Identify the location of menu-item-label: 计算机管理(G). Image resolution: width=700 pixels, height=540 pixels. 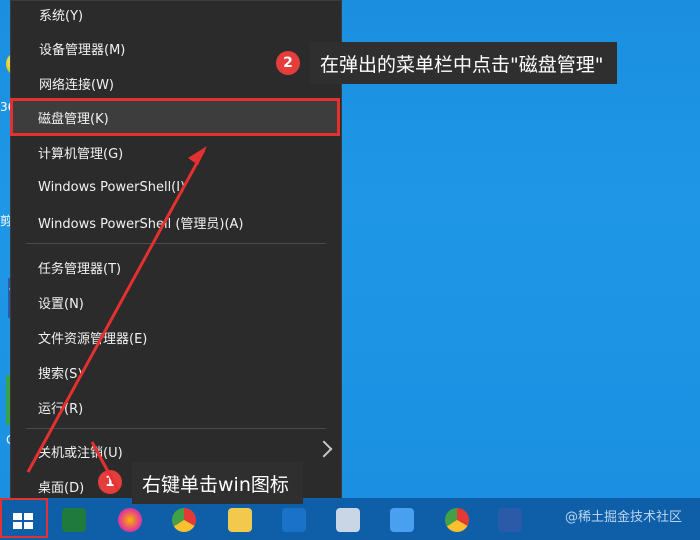
(81, 154).